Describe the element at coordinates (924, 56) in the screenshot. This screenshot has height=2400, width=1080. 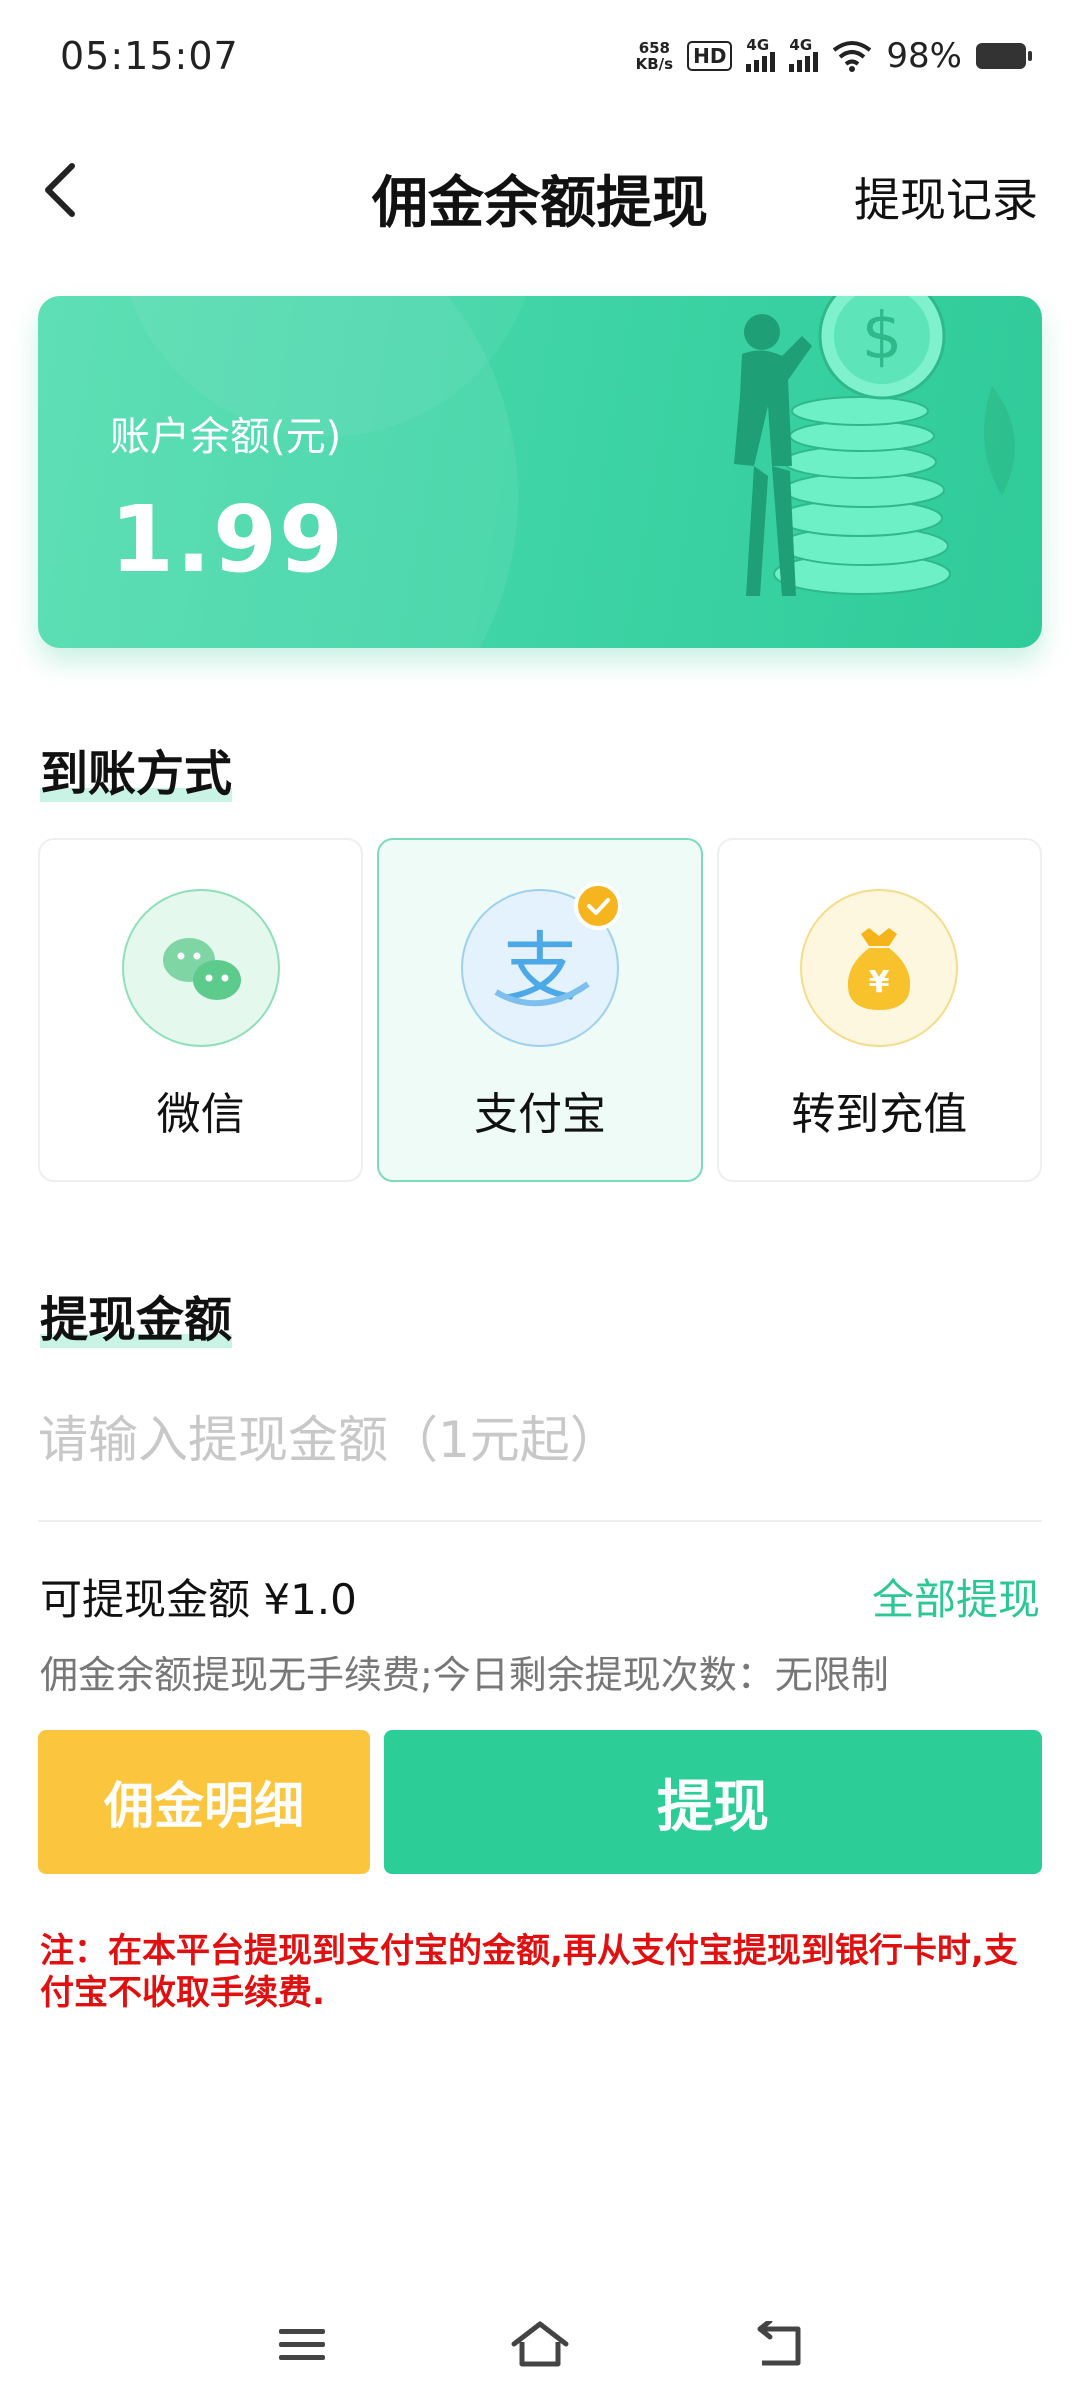
I see `battery-percent: 98%` at that location.